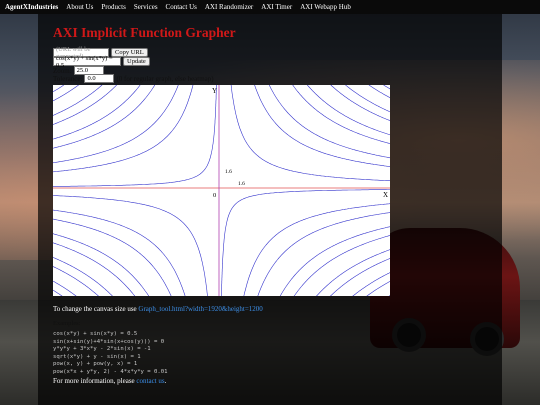 The image size is (540, 405). I want to click on origin-label: 0, so click(214, 195).